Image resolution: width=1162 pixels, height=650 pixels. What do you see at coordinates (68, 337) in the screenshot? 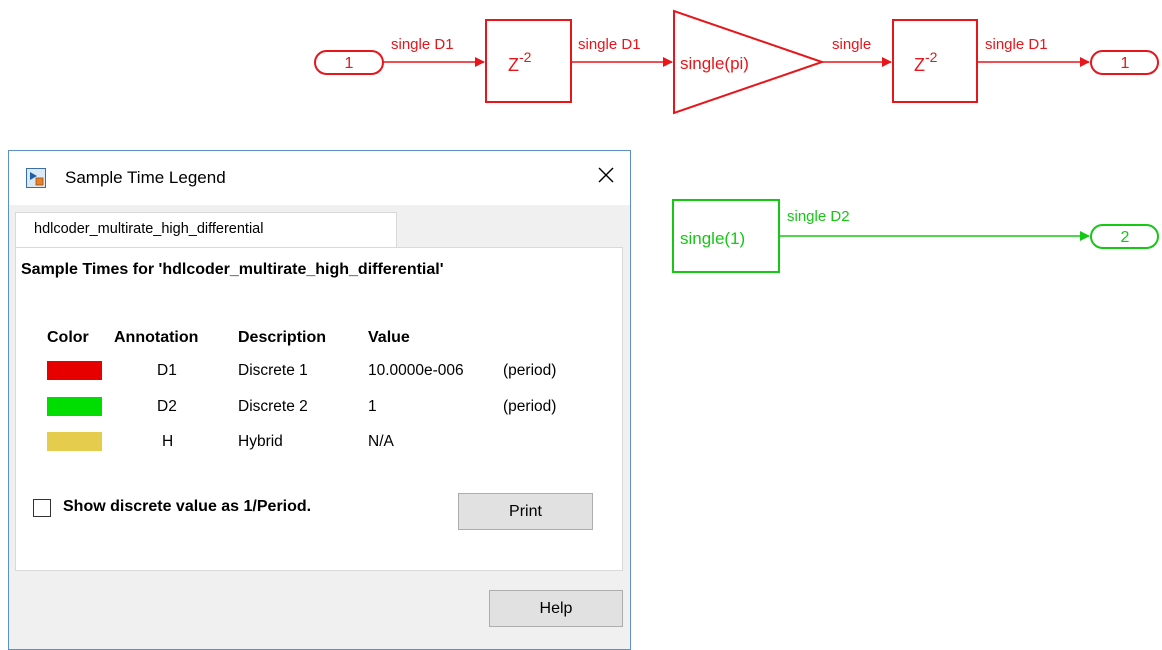
I see `column-header-color: Color` at bounding box center [68, 337].